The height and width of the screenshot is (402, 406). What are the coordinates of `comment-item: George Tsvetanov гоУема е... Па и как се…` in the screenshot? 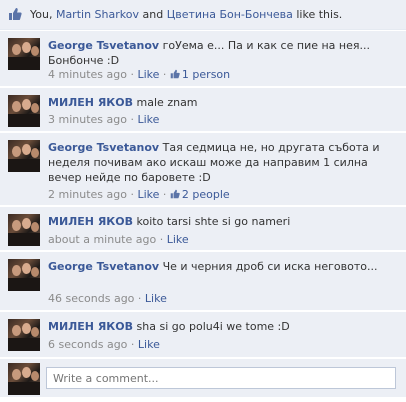 It's located at (203, 59).